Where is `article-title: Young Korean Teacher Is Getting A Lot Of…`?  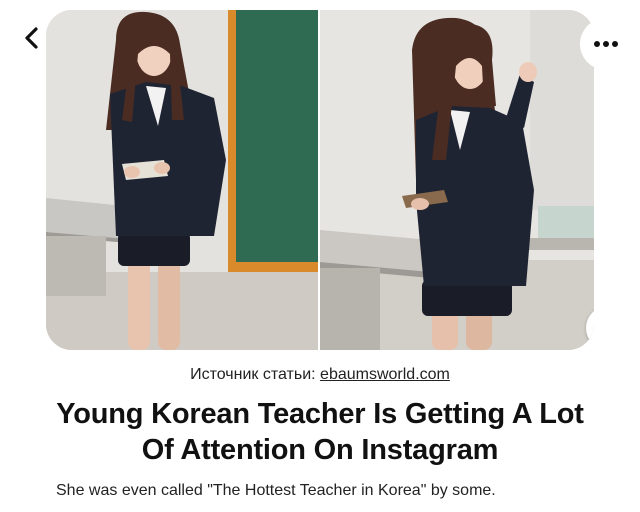
article-title: Young Korean Teacher Is Getting A Lot Of… is located at coordinates (320, 432).